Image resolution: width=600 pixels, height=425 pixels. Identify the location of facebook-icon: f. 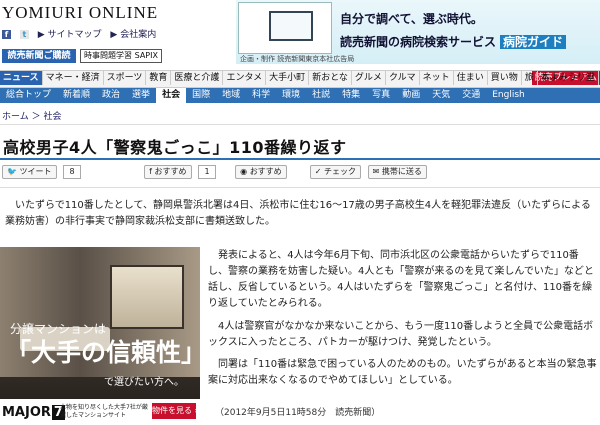
(6, 34).